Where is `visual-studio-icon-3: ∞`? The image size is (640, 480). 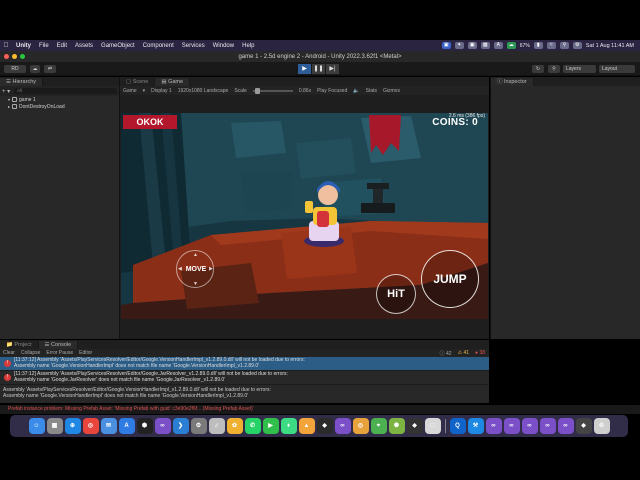
visual-studio-icon-3: ∞ is located at coordinates (493, 426).